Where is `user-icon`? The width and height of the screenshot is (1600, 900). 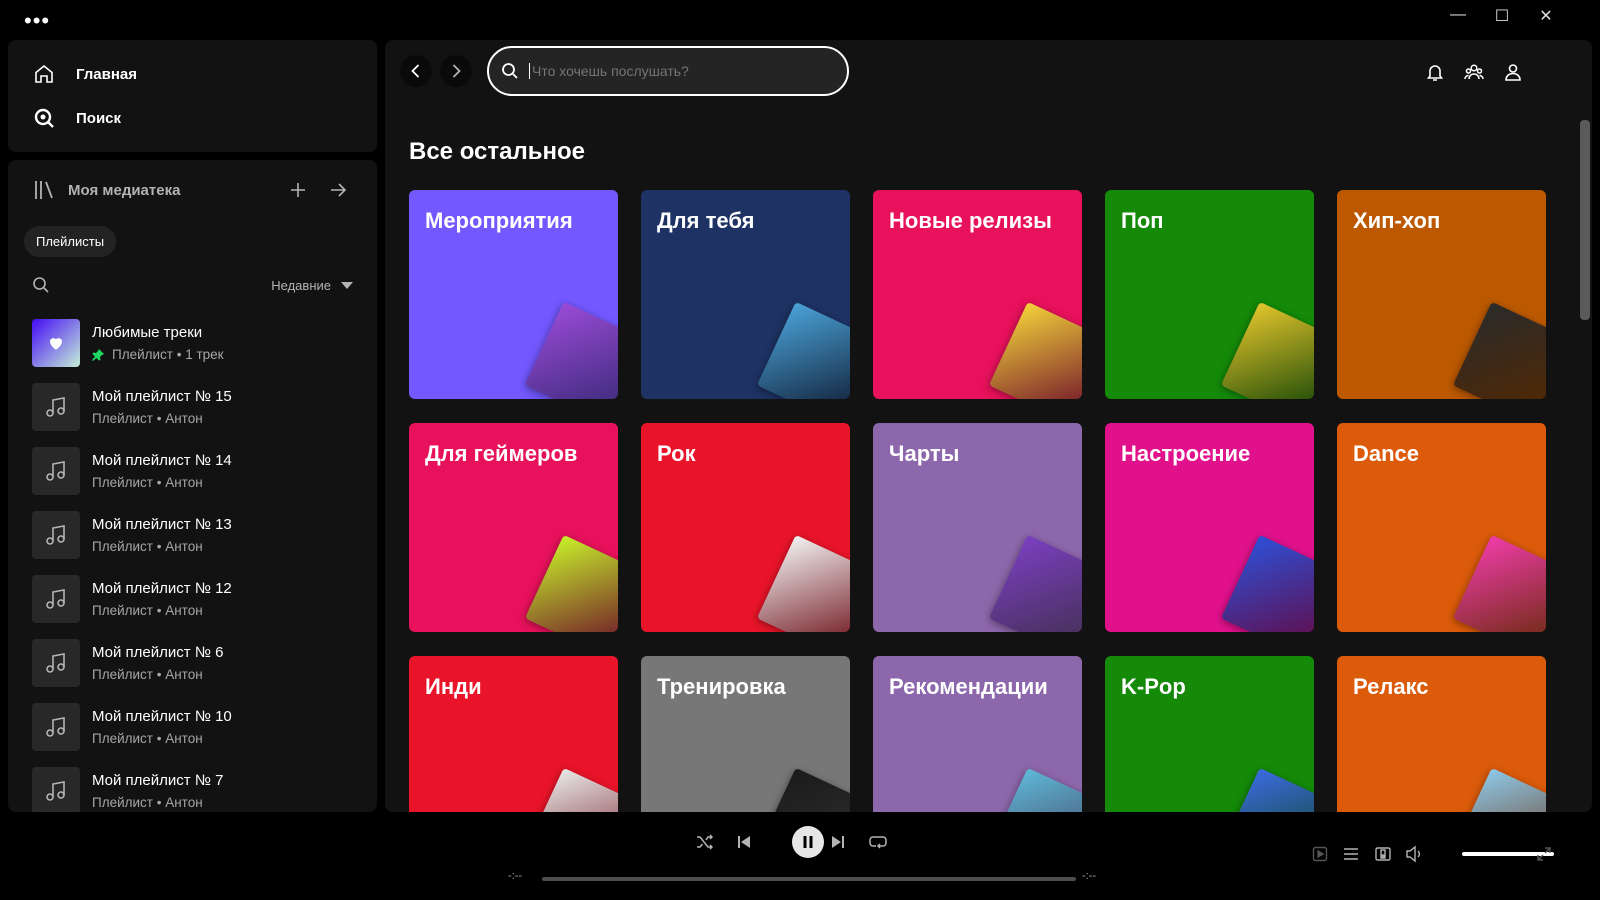 user-icon is located at coordinates (1513, 72).